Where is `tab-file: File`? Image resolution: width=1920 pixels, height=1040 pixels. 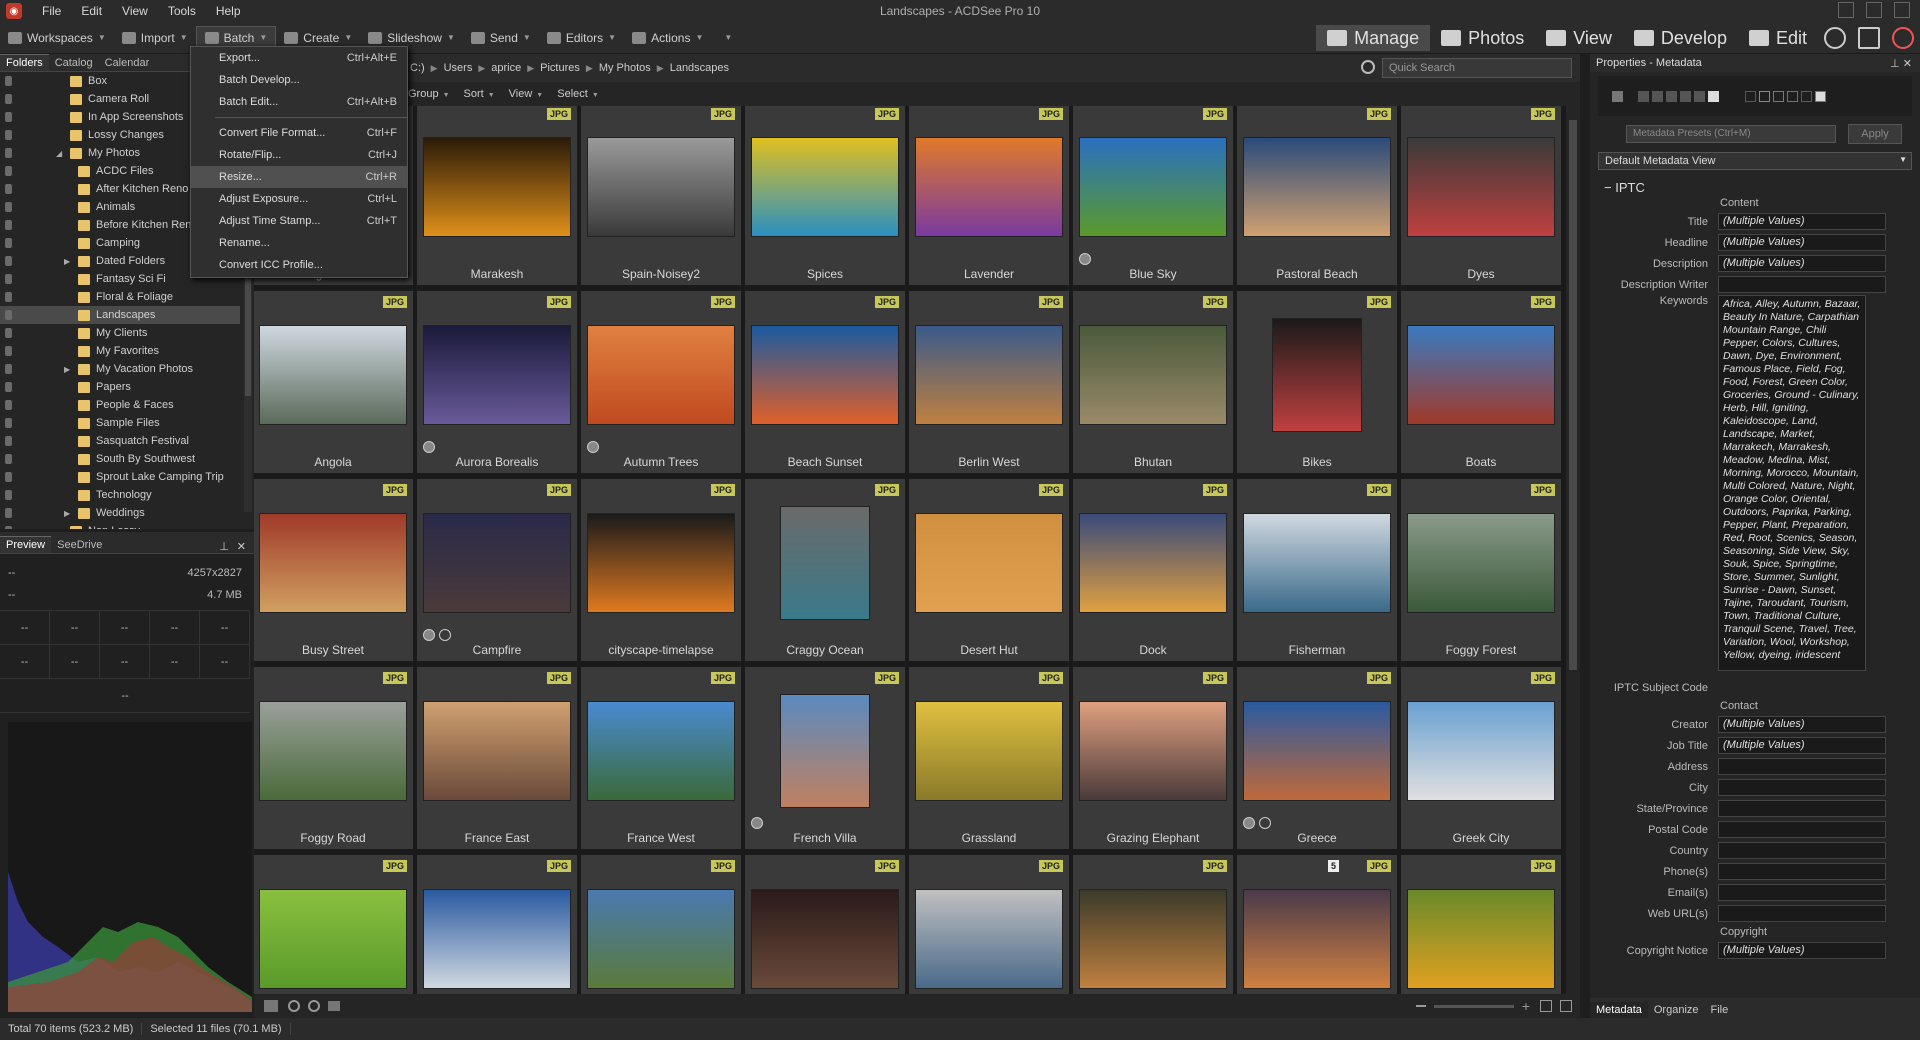 tab-file: File is located at coordinates (1720, 1010).